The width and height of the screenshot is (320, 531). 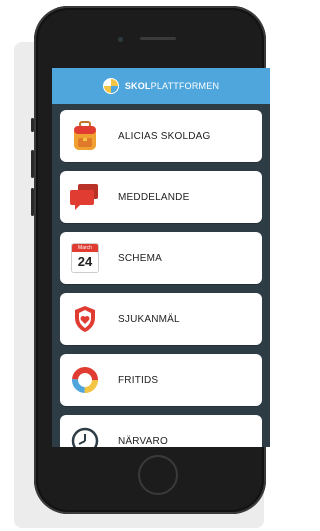 I want to click on menu-item-meddelande: MEDDELANDE, so click(x=161, y=197).